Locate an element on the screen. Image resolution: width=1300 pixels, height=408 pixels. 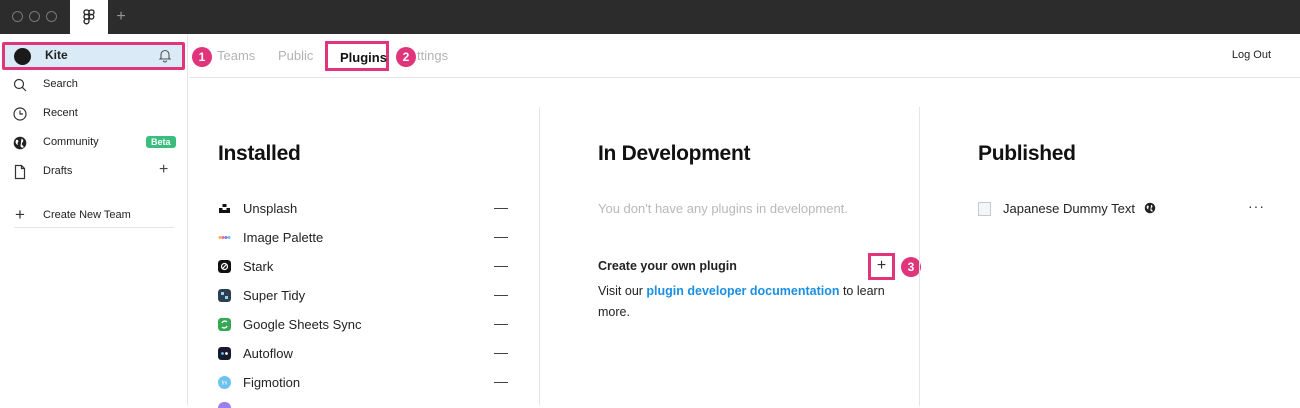
sidebar-item-search: Search is located at coordinates (94, 85).